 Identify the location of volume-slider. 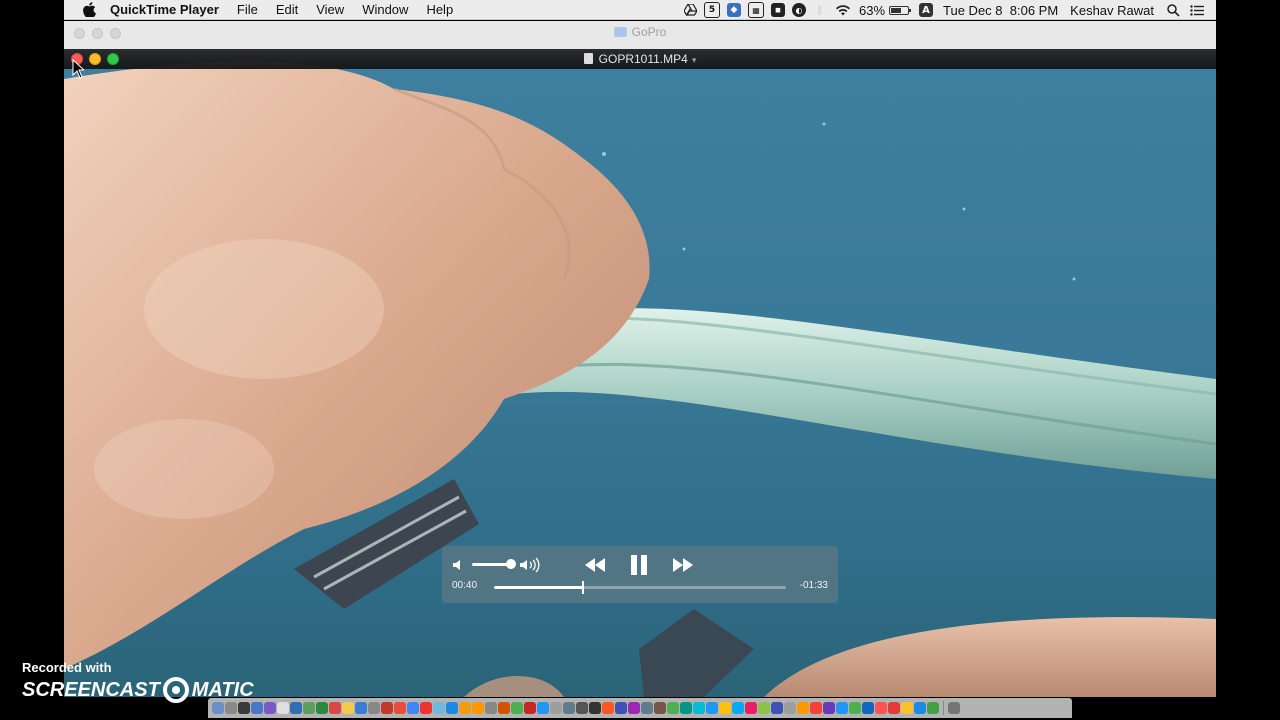
(491, 564).